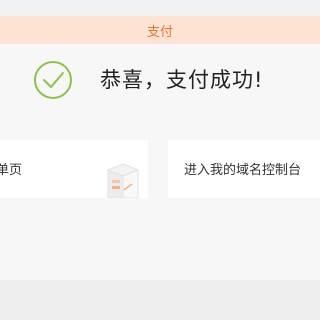  I want to click on top-bar: 支付, so click(160, 30).